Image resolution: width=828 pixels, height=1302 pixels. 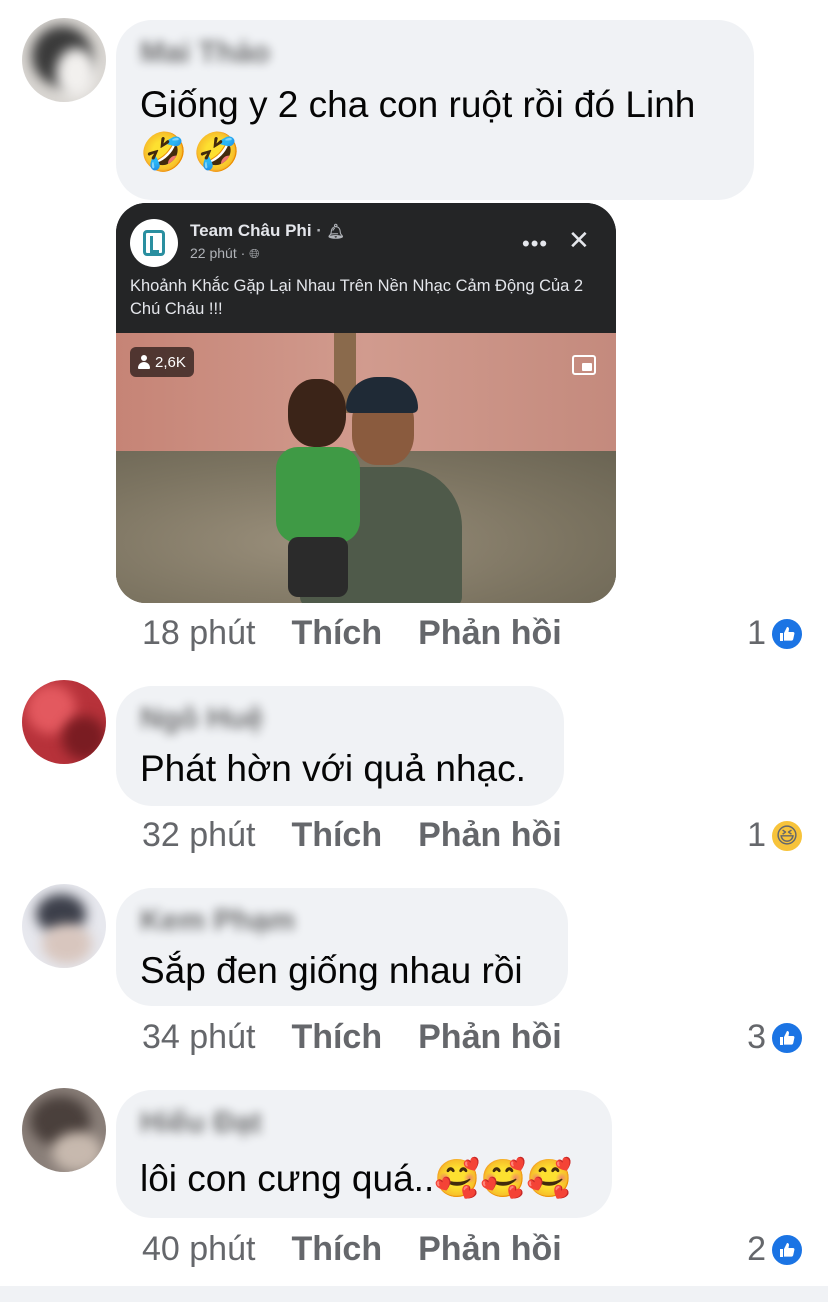 What do you see at coordinates (579, 240) in the screenshot?
I see `close-icon: ✕` at bounding box center [579, 240].